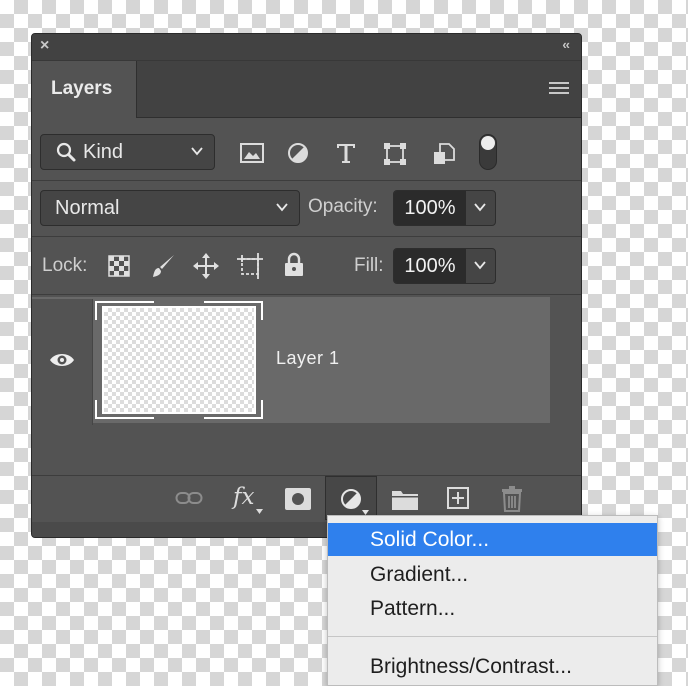 The image size is (688, 686). I want to click on fill-field: 100%, so click(444, 266).